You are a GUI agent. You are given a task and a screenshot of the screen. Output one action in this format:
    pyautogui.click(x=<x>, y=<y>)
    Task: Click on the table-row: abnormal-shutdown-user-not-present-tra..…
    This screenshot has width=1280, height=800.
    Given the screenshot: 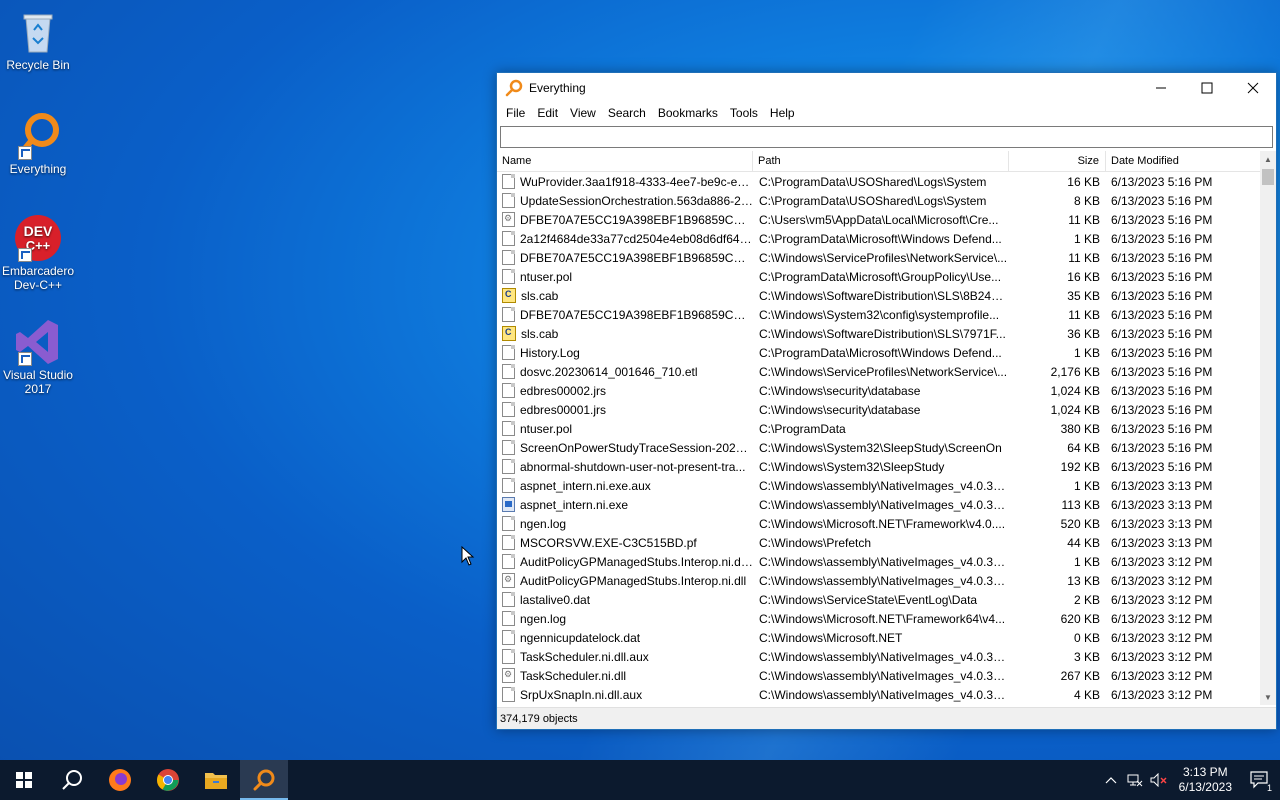 What is the action you would take?
    pyautogui.click(x=878, y=466)
    